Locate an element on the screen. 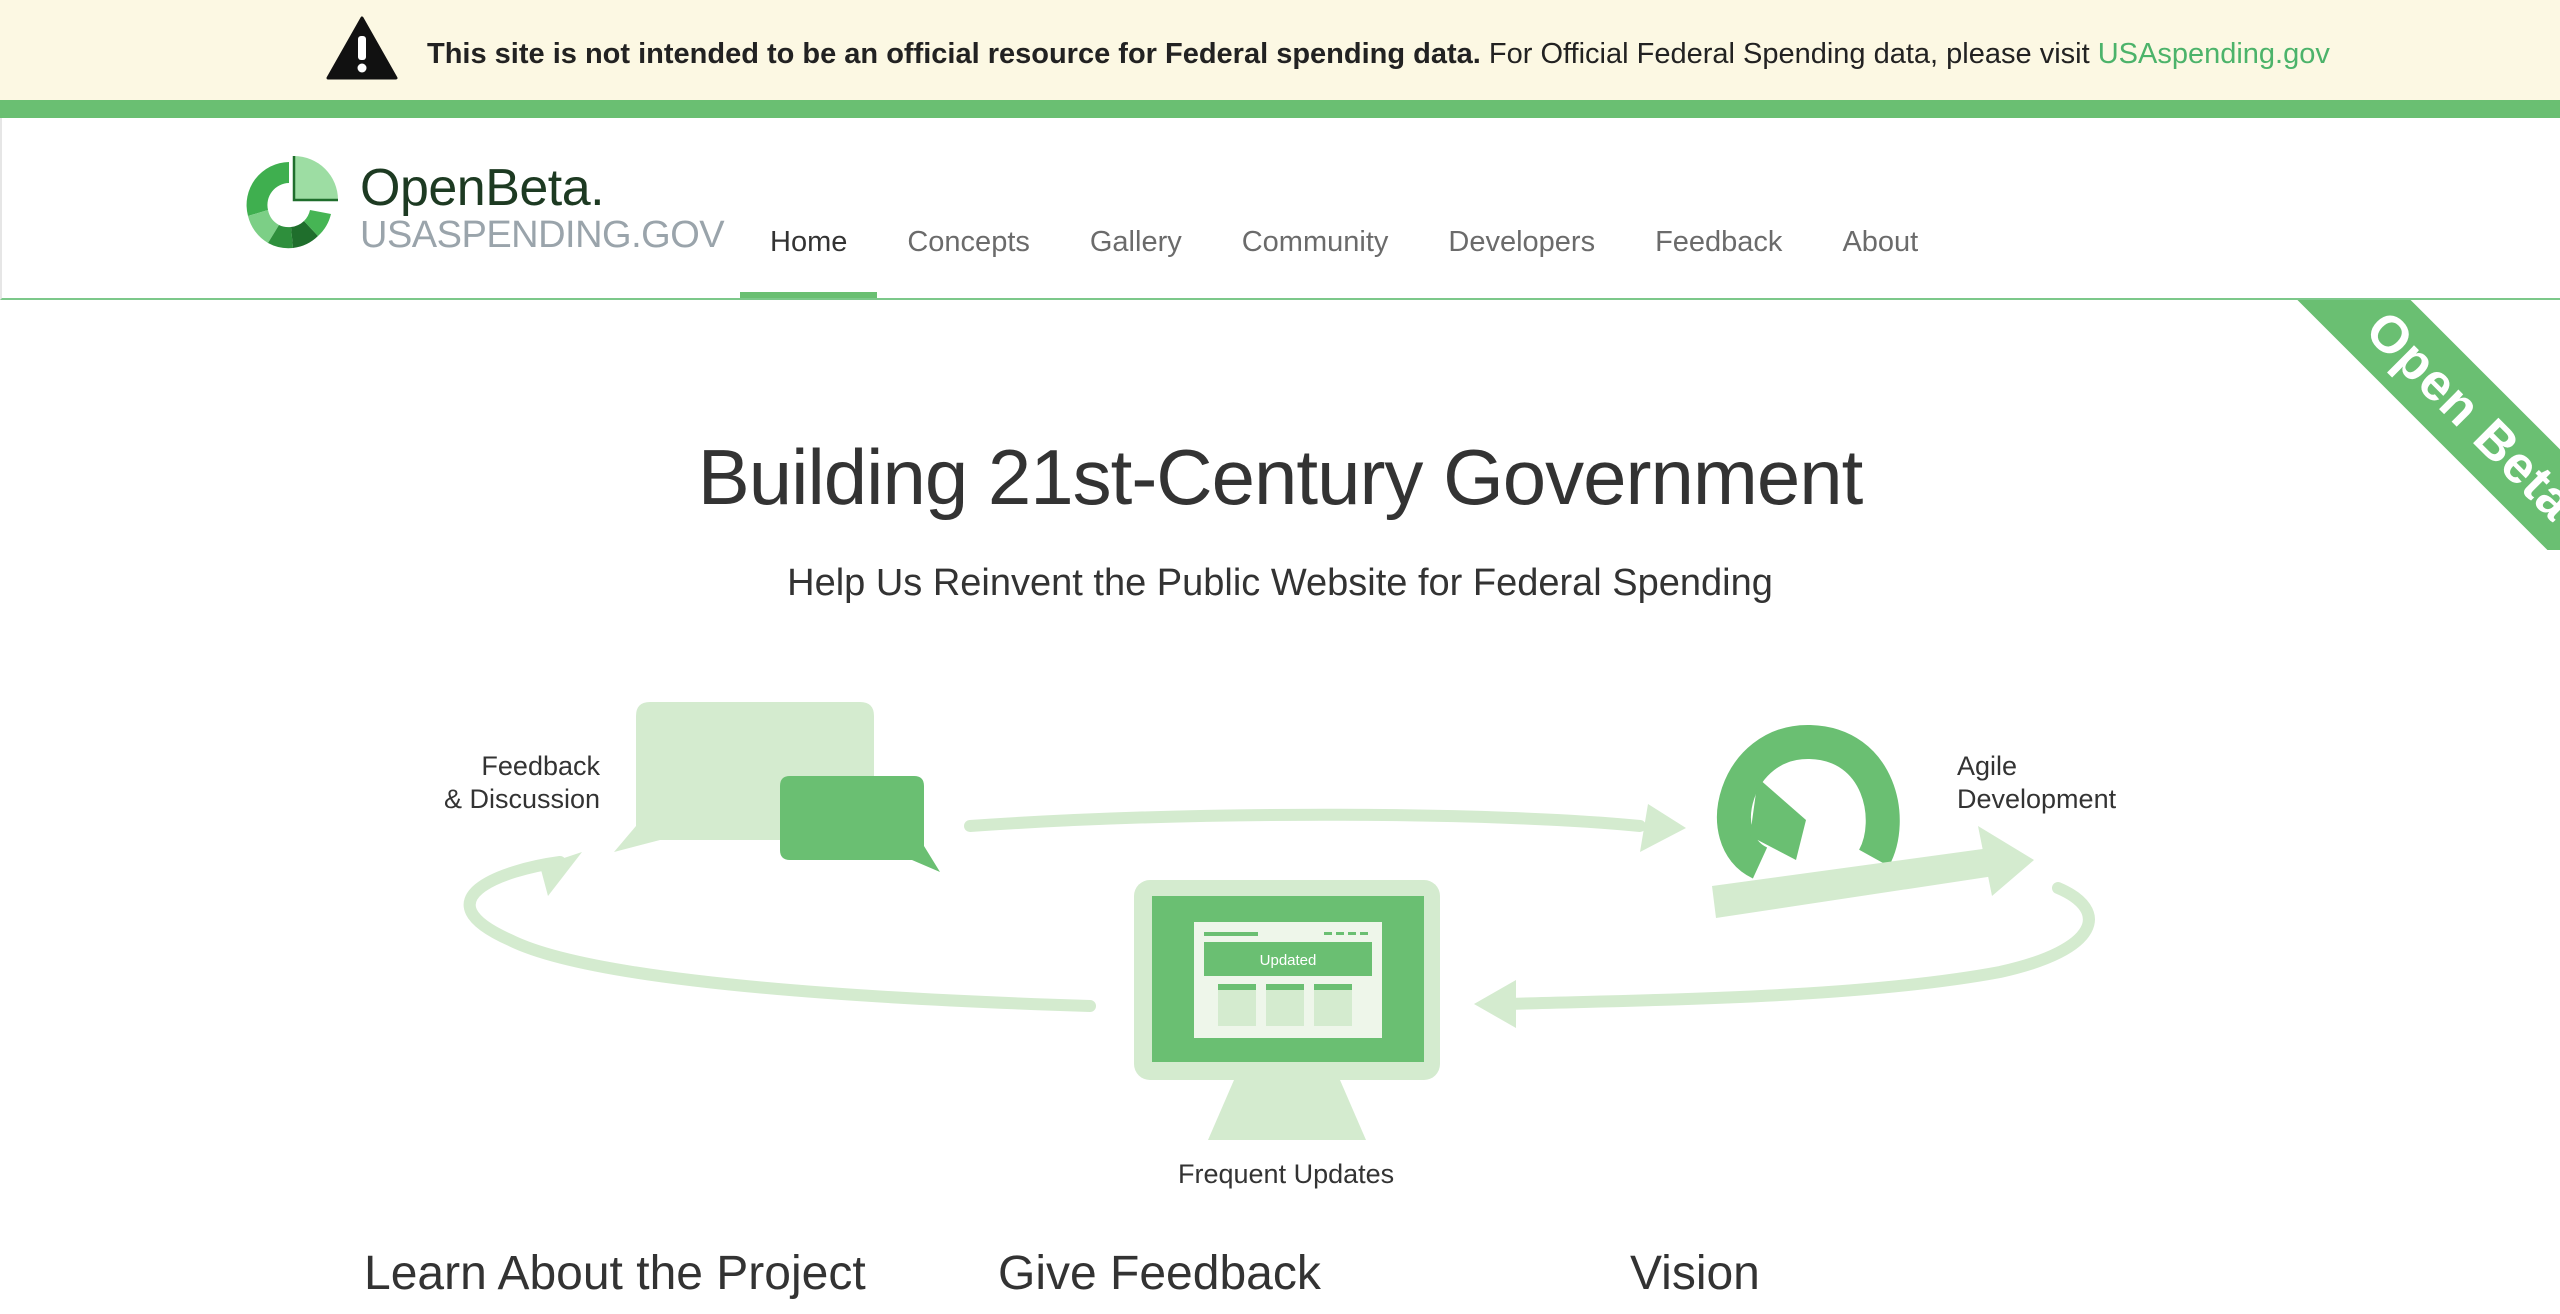  arc-top is located at coordinates (1305, 820).